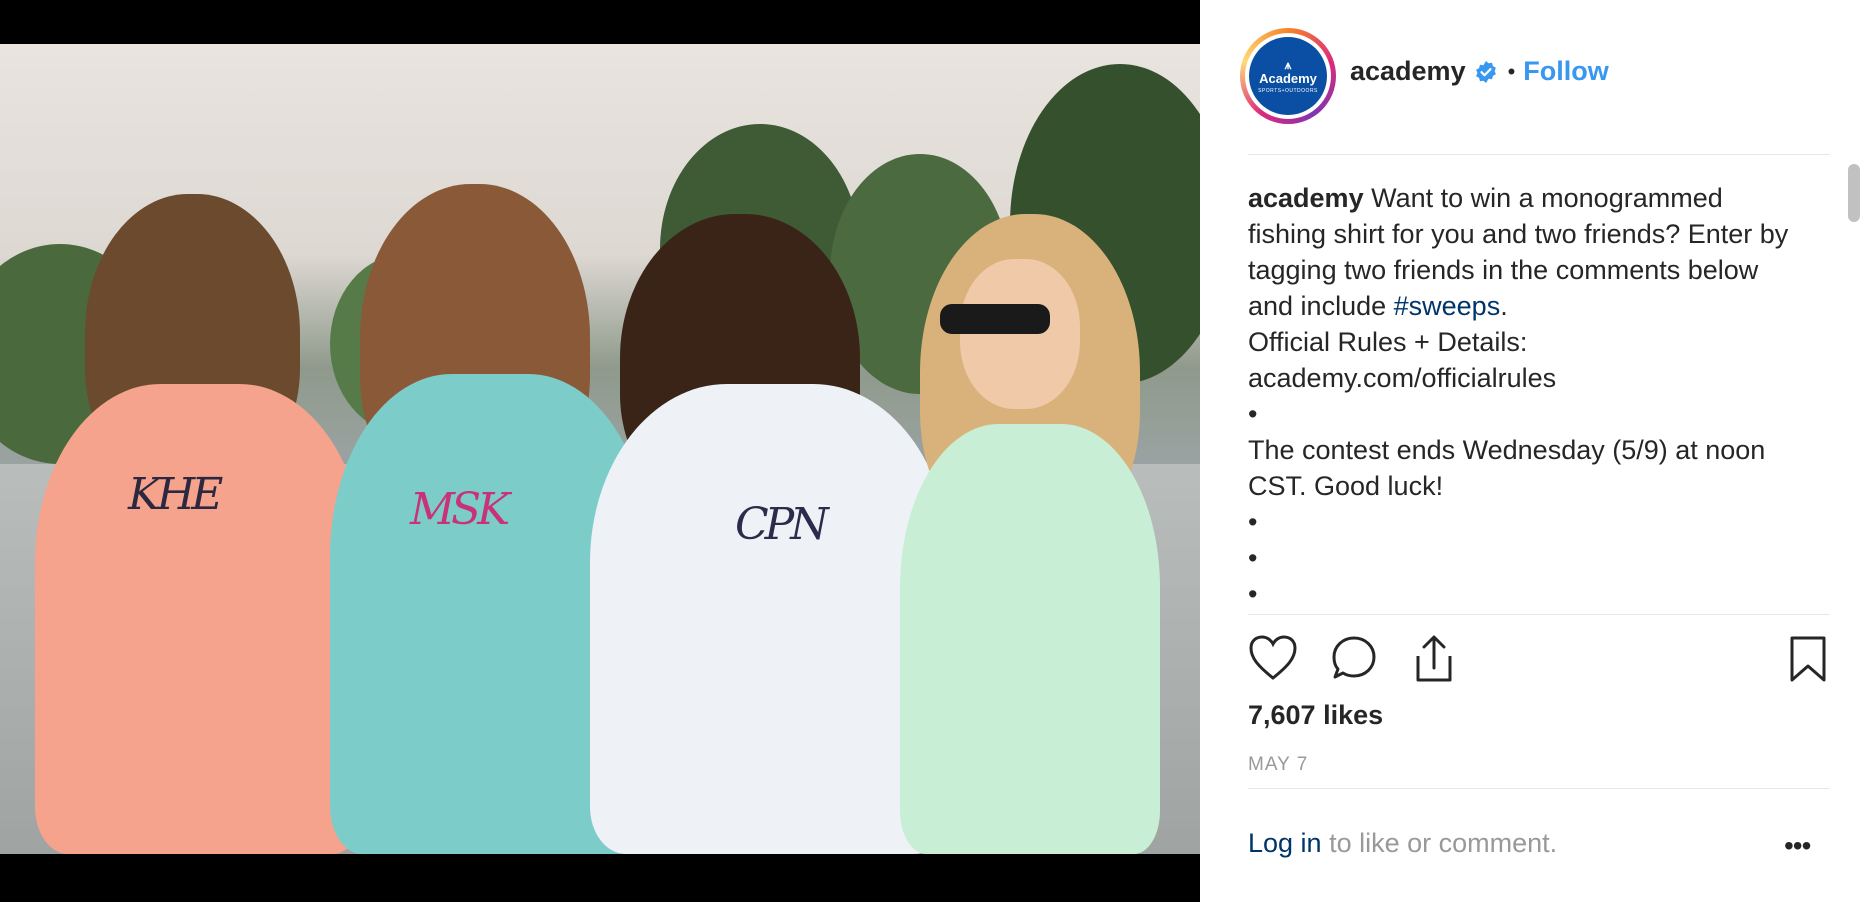  Describe the element at coordinates (782, 524) in the screenshot. I see `monogram: CPN` at that location.